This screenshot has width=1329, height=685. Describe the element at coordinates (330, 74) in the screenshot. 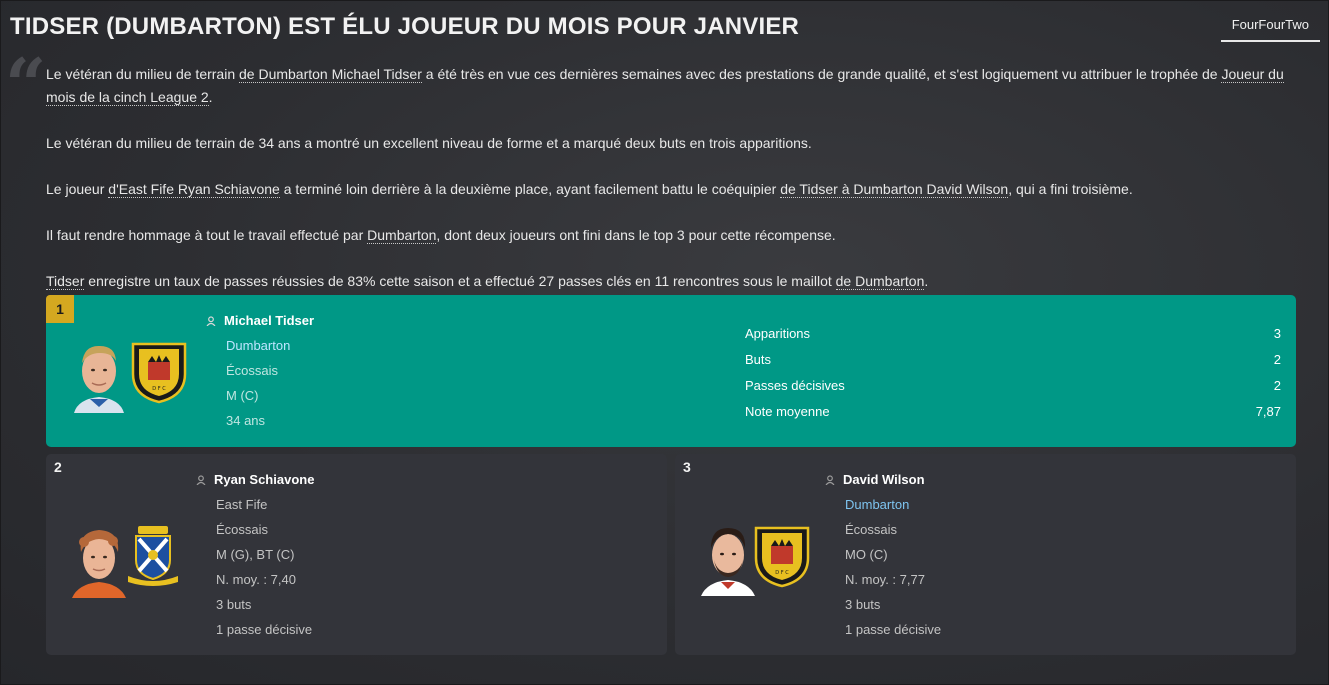

I see `player-link-tidser: de Dumbarton Michael Tidser` at that location.